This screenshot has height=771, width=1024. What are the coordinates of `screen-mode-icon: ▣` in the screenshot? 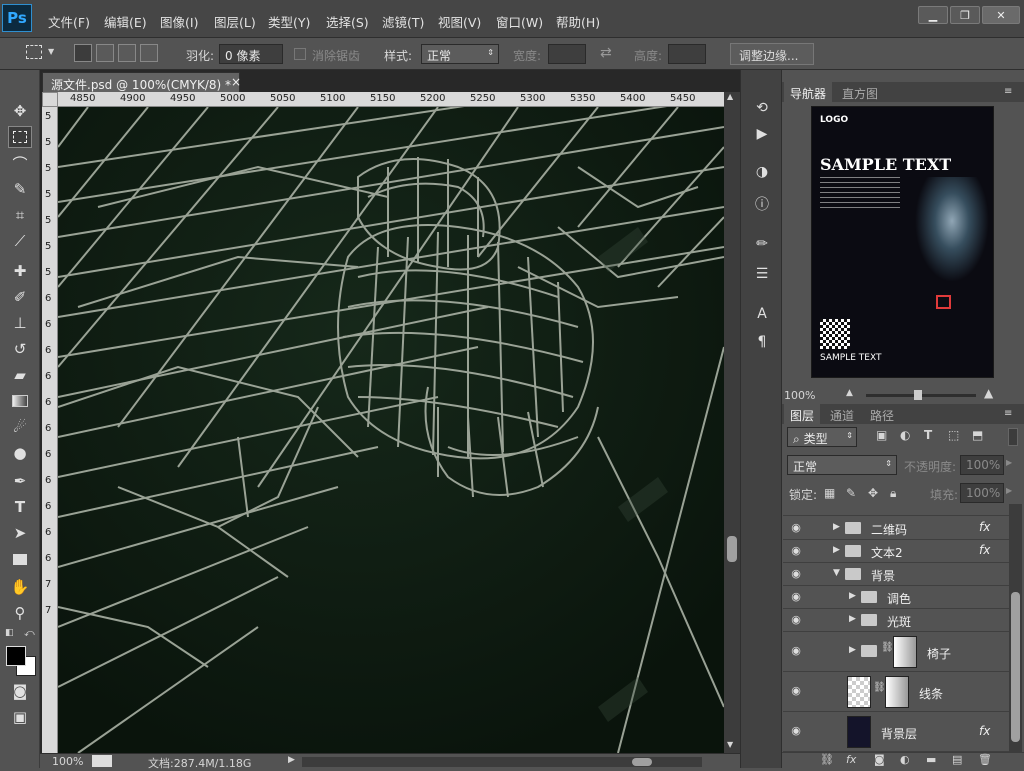 It's located at (20, 717).